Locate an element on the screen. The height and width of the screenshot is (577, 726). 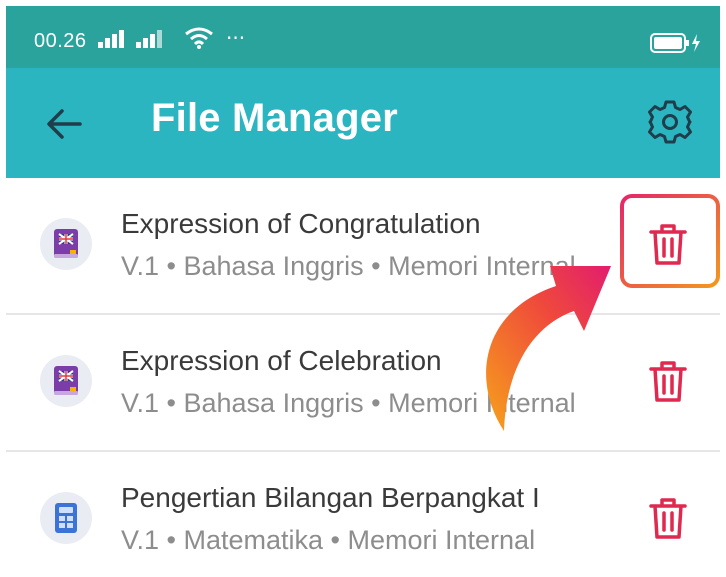
file-subtitle: V.1 • Matematika • Memori Internal is located at coordinates (328, 540).